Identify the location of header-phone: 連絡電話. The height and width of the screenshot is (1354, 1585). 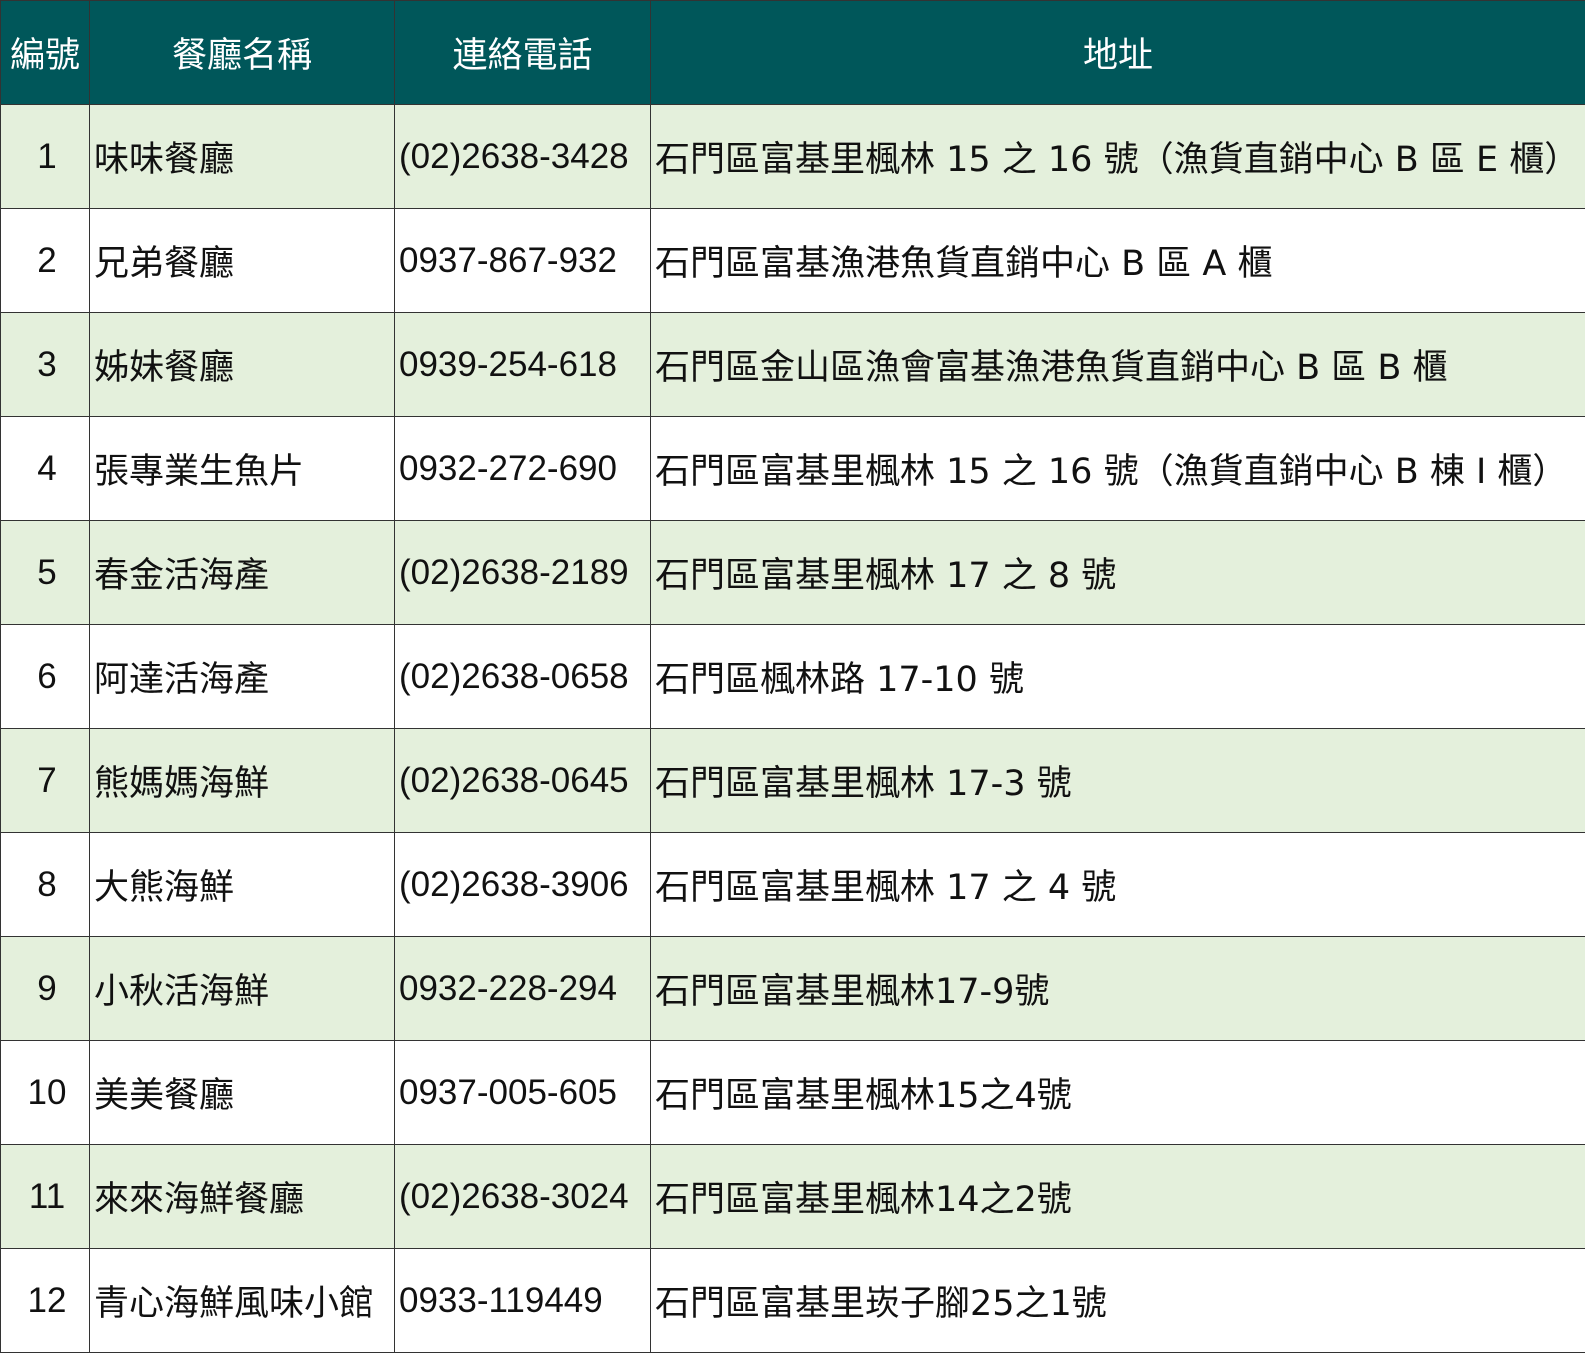
(522, 52).